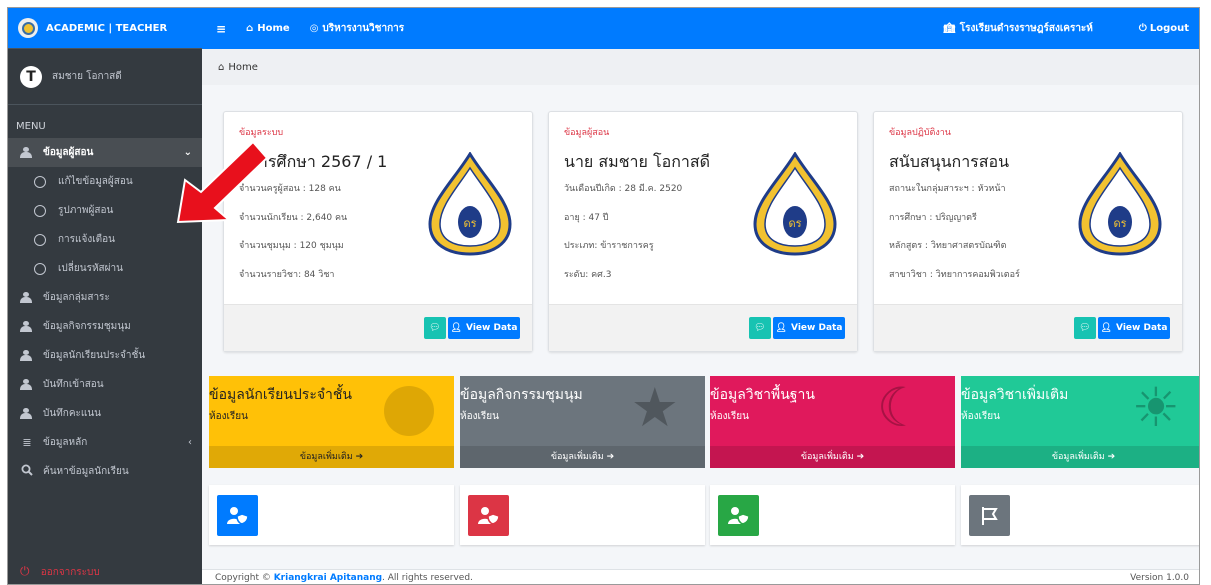  I want to click on nav-home-link: ⌂ Home, so click(268, 28).